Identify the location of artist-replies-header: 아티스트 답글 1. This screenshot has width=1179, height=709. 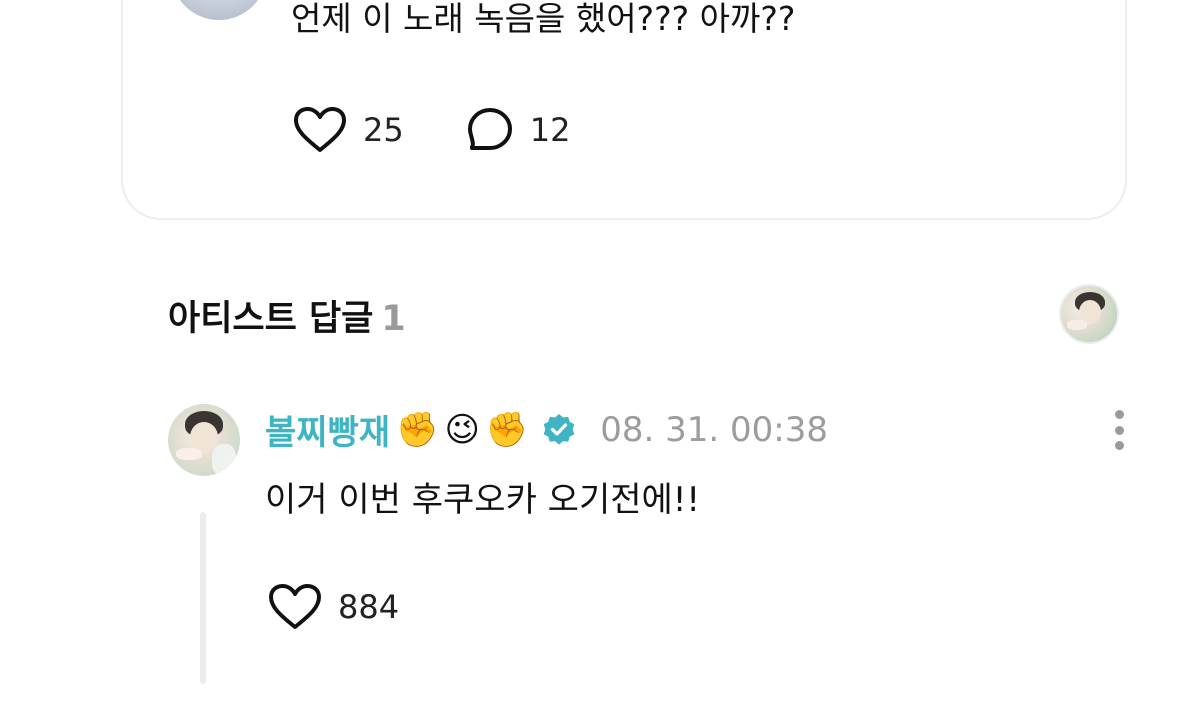
(287, 315).